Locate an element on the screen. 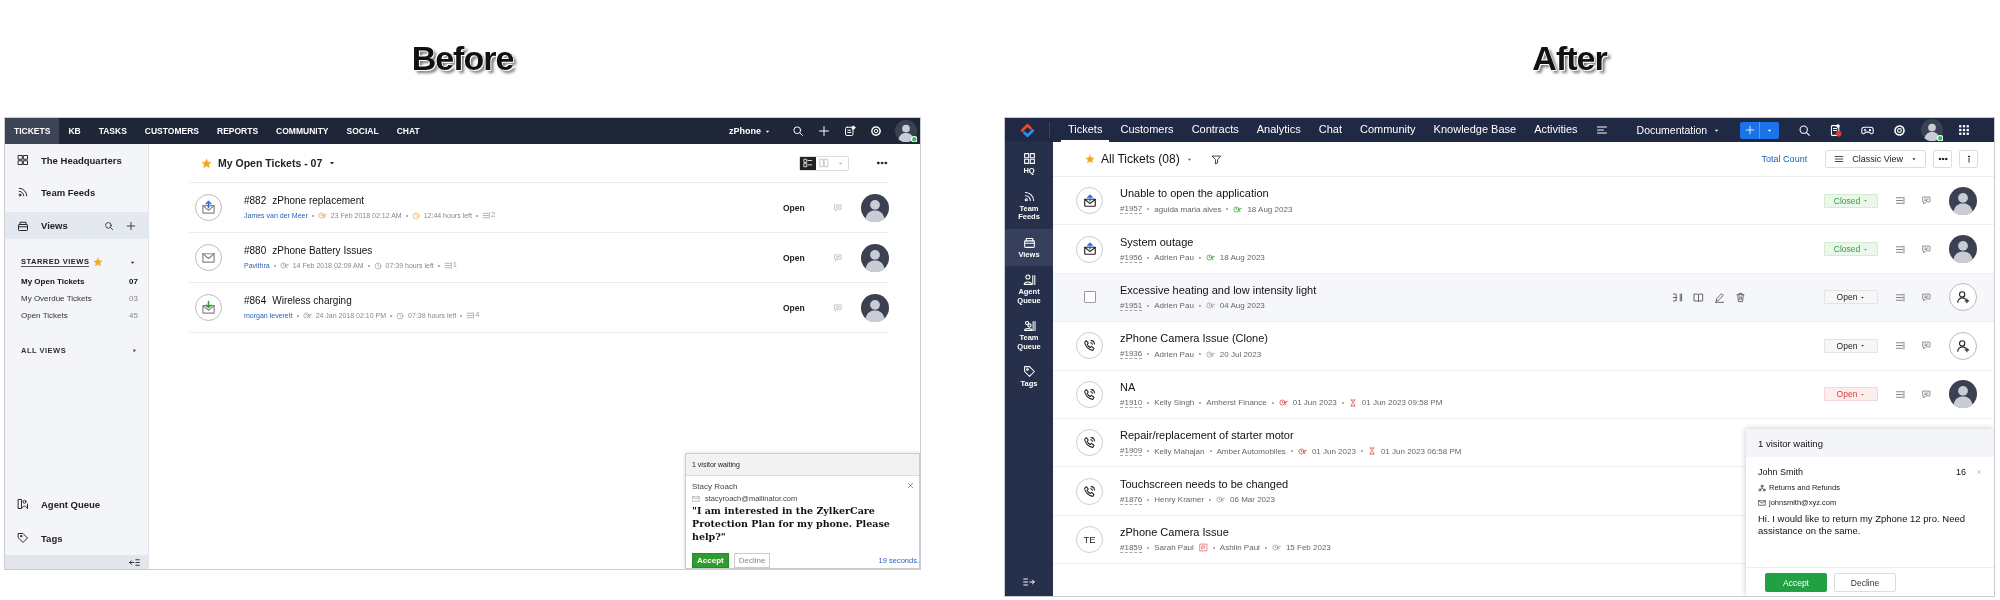 The width and height of the screenshot is (2000, 600). nav-tab: Customers is located at coordinates (1147, 130).